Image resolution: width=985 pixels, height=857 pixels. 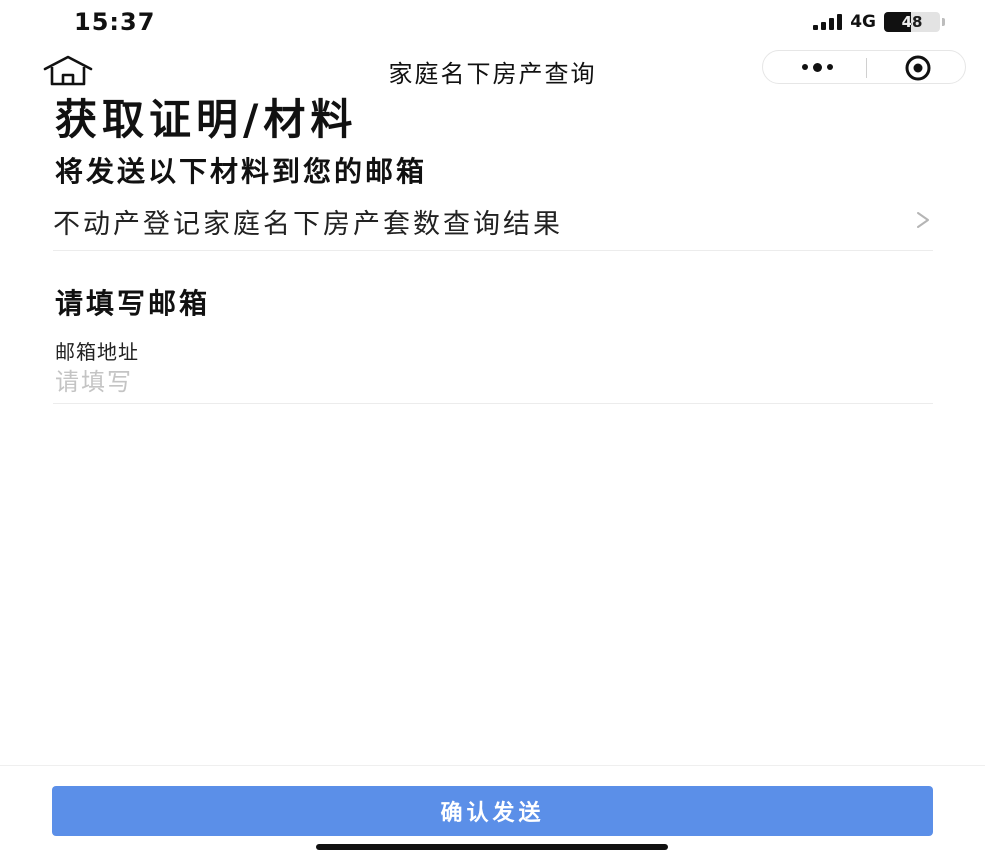 I want to click on battery-level: 48, so click(x=912, y=22).